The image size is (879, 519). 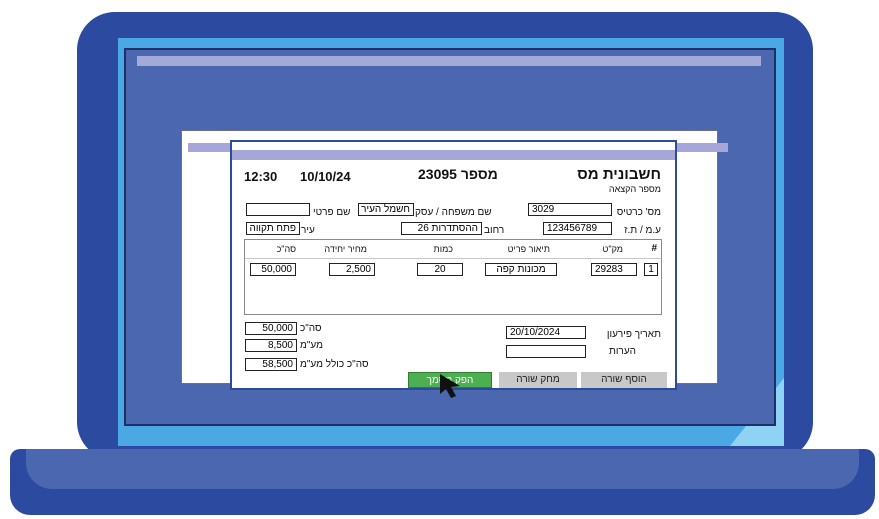 I want to click on row-total-field: 50,000, so click(x=273, y=269).